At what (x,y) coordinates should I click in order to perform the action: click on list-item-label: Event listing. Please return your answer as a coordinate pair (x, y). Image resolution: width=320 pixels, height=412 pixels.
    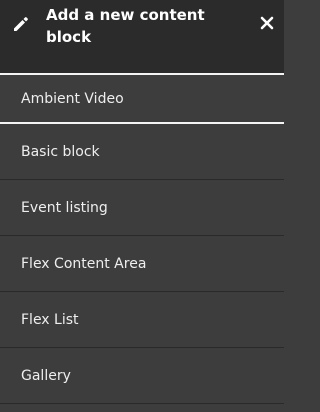
    Looking at the image, I should click on (64, 207).